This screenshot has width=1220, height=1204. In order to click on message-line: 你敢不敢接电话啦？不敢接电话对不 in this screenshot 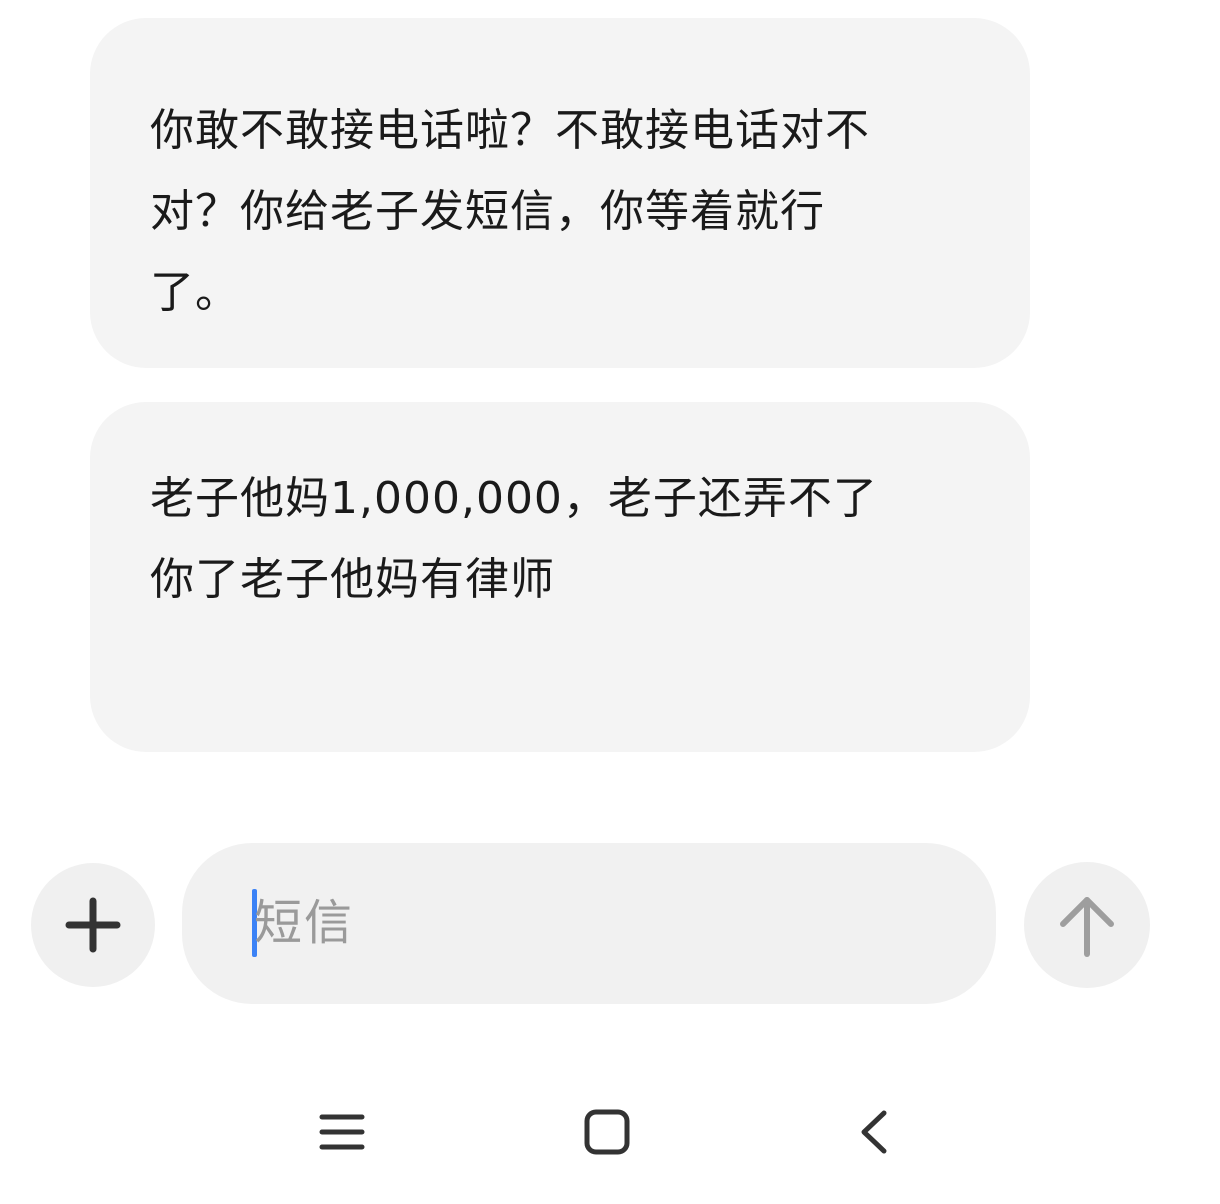, I will do `click(510, 130)`.